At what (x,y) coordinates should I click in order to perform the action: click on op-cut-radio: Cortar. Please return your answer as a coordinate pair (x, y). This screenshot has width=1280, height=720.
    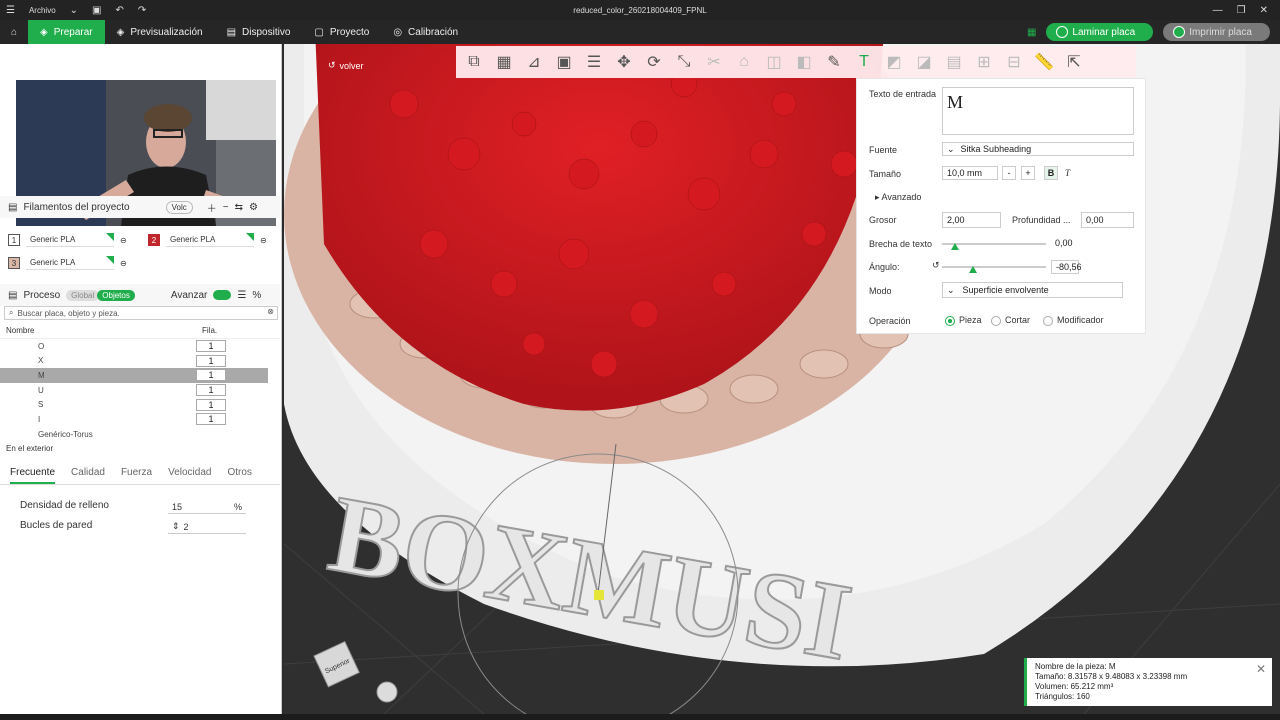
    Looking at the image, I should click on (1010, 320).